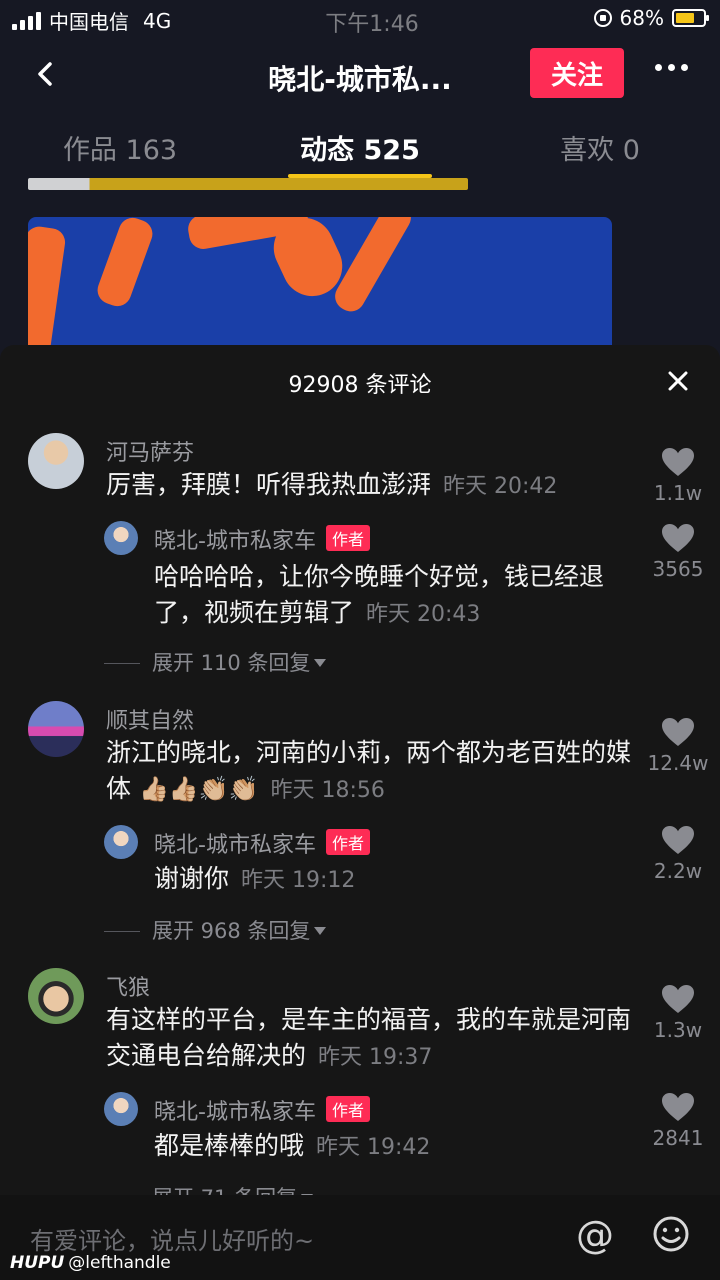 The height and width of the screenshot is (1280, 720). I want to click on reply-body: 都是棒棒的哦 昨天 19:42, so click(394, 1147).